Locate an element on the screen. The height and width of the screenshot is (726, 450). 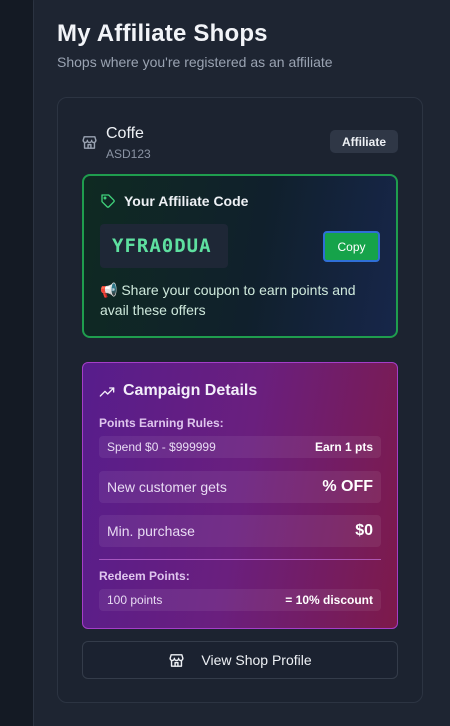
affiliate-code-title: Your Affiliate Code is located at coordinates (186, 201).